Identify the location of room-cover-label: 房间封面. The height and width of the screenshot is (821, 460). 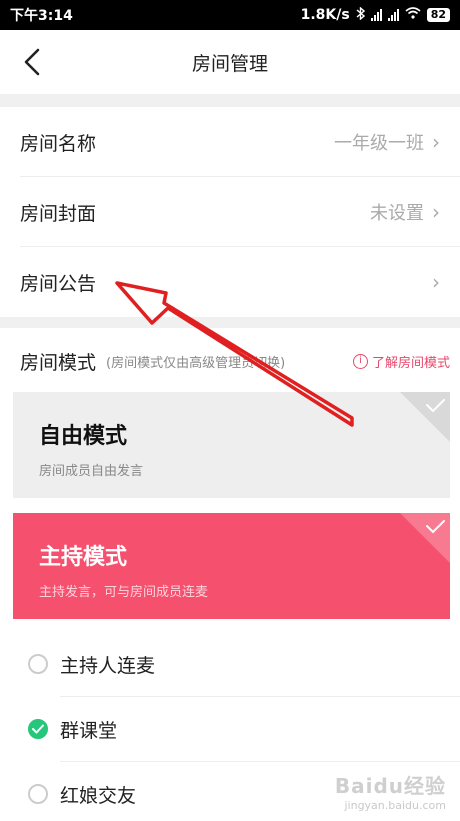
(58, 213).